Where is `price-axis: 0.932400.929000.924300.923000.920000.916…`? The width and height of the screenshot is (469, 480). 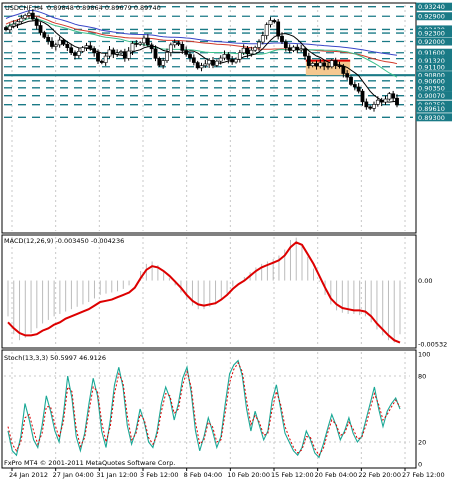 price-axis: 0.932400.929000.924300.923000.920000.916… is located at coordinates (434, 62).